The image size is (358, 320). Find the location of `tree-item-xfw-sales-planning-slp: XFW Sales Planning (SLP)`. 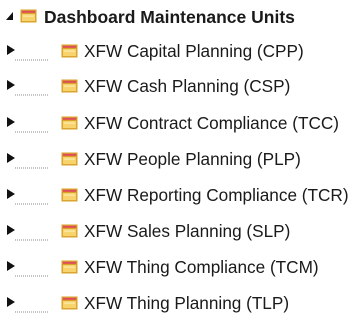

tree-item-xfw-sales-planning-slp: XFW Sales Planning (SLP) is located at coordinates (179, 229).